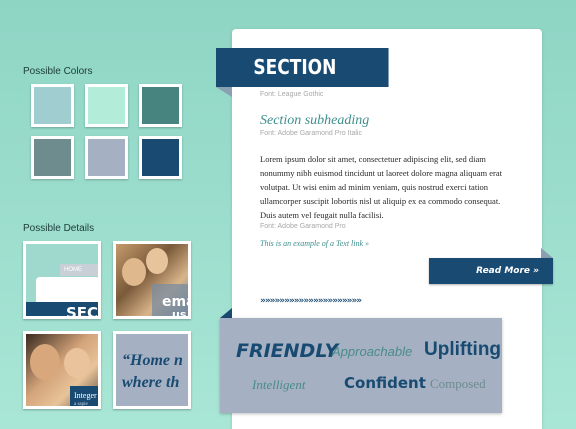 The height and width of the screenshot is (429, 576). I want to click on heading-banner-fold, so click(224, 92).